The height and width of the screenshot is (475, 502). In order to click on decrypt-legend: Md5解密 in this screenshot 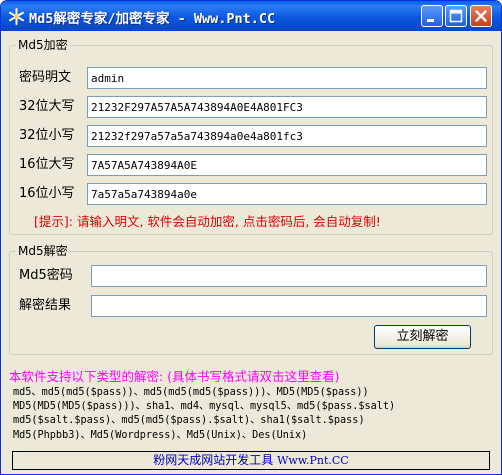, I will do `click(43, 251)`.